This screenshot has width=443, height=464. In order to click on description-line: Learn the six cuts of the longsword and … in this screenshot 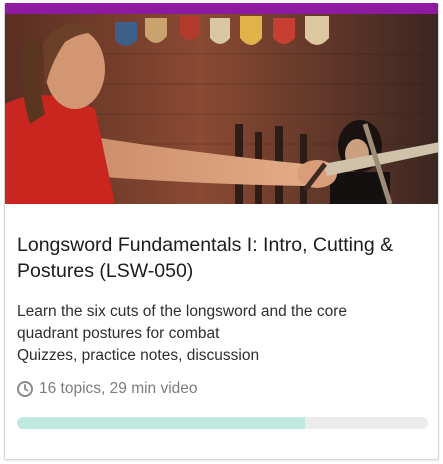, I will do `click(182, 311)`.